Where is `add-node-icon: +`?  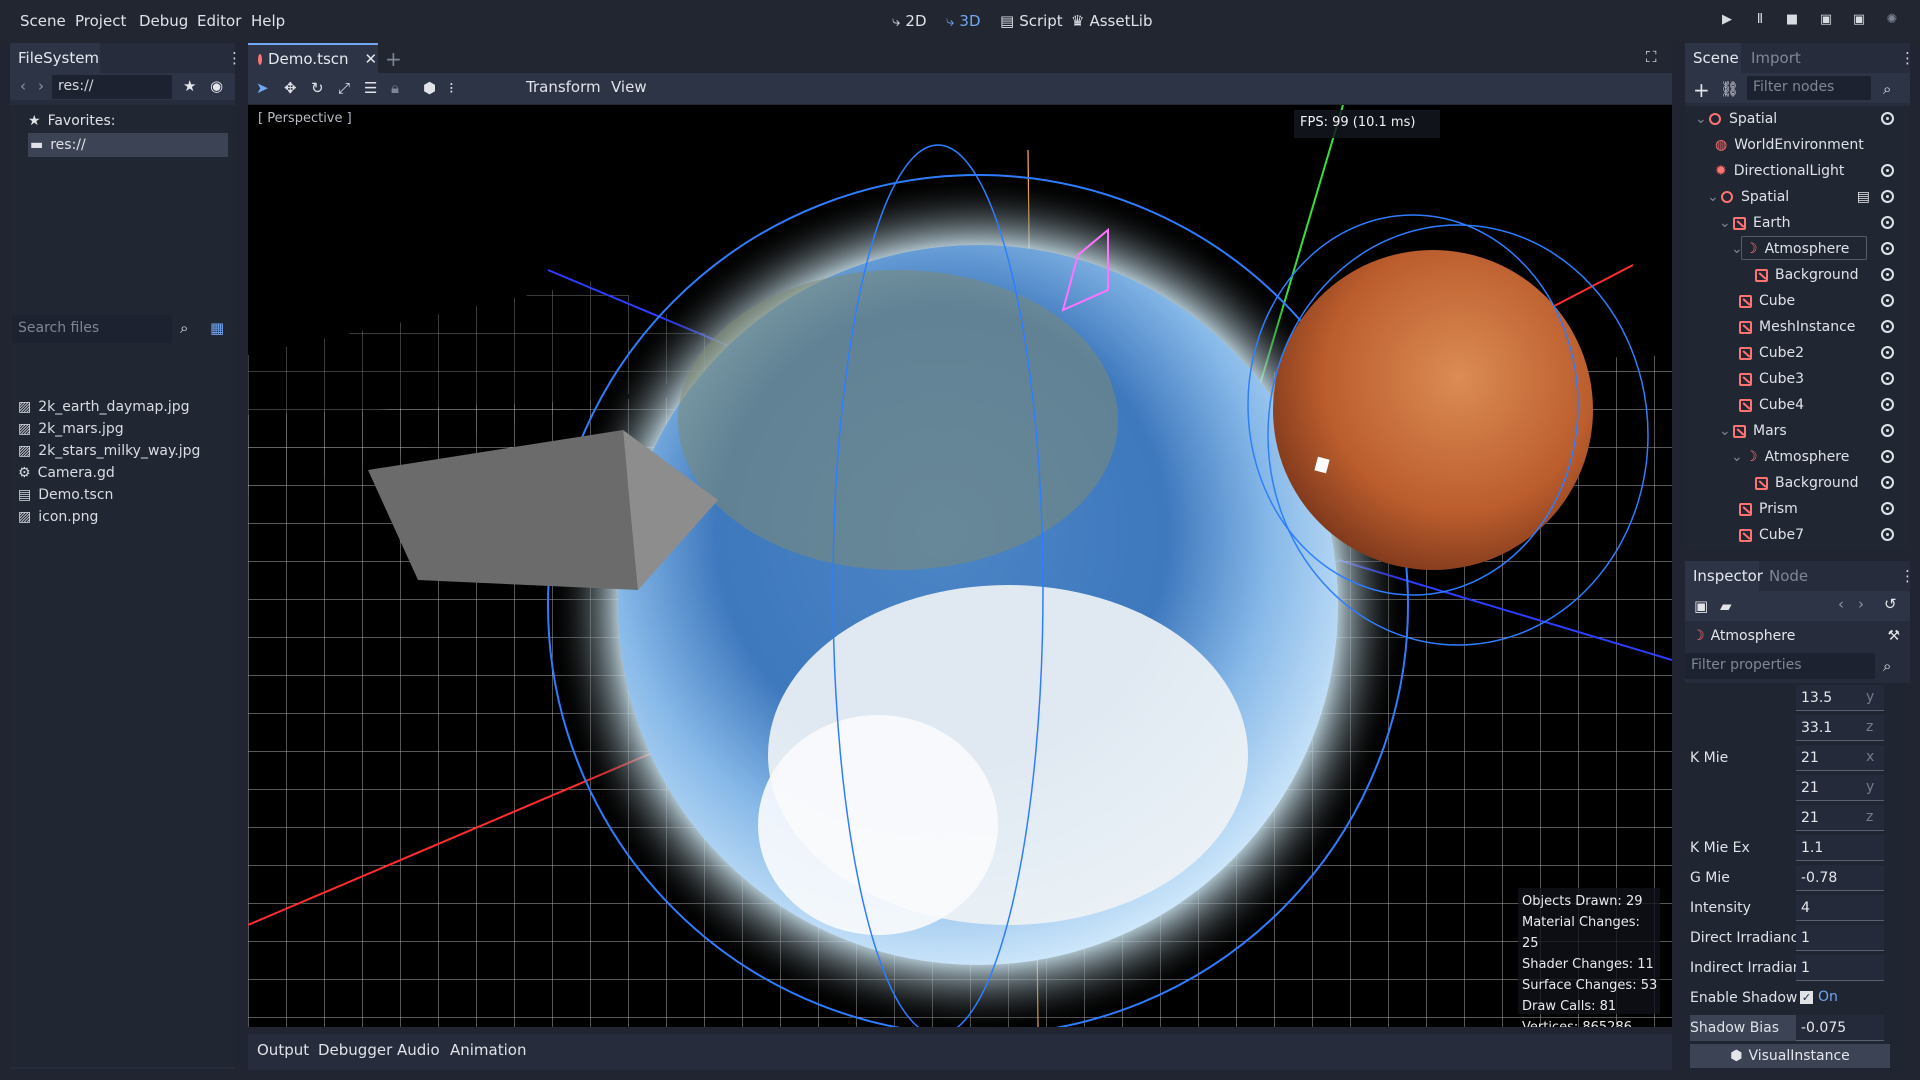 add-node-icon: + is located at coordinates (1701, 90).